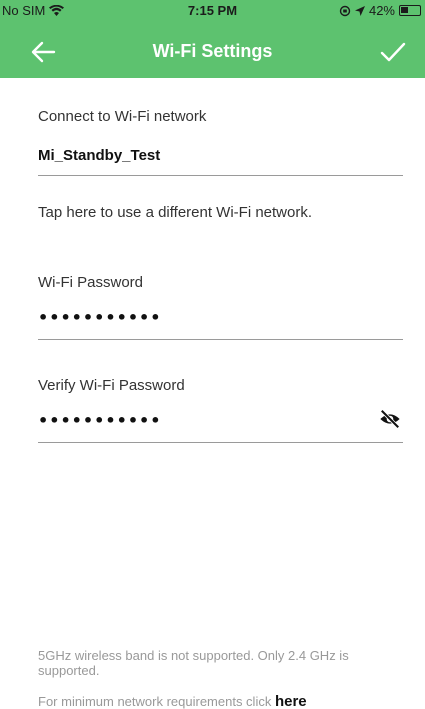 The image size is (425, 709). What do you see at coordinates (291, 701) in the screenshot?
I see `requirements-link: here` at bounding box center [291, 701].